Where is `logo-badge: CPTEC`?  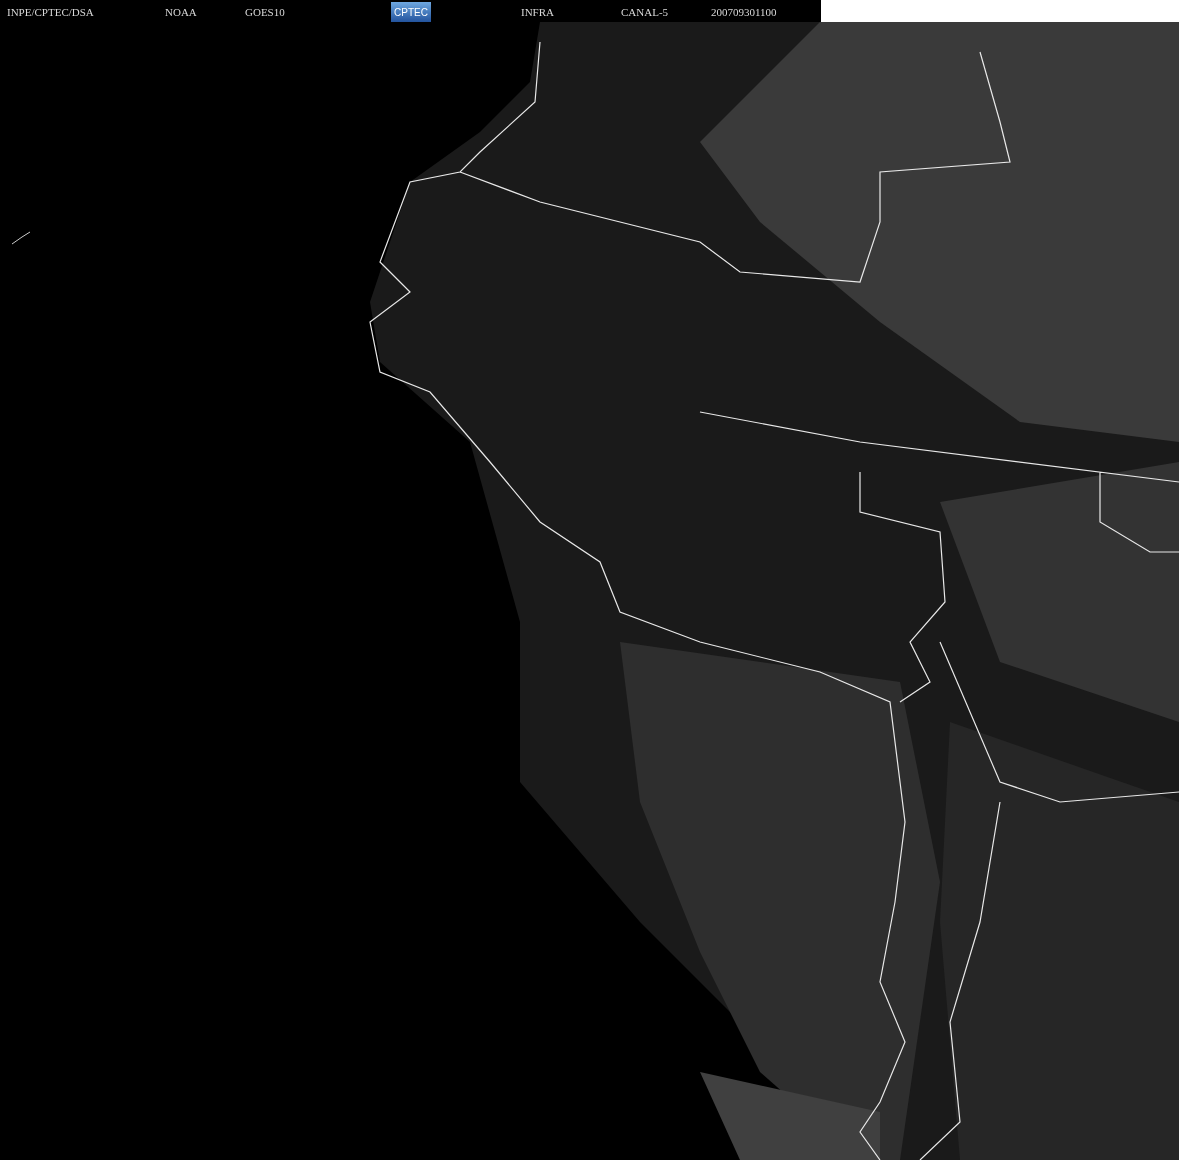 logo-badge: CPTEC is located at coordinates (411, 13).